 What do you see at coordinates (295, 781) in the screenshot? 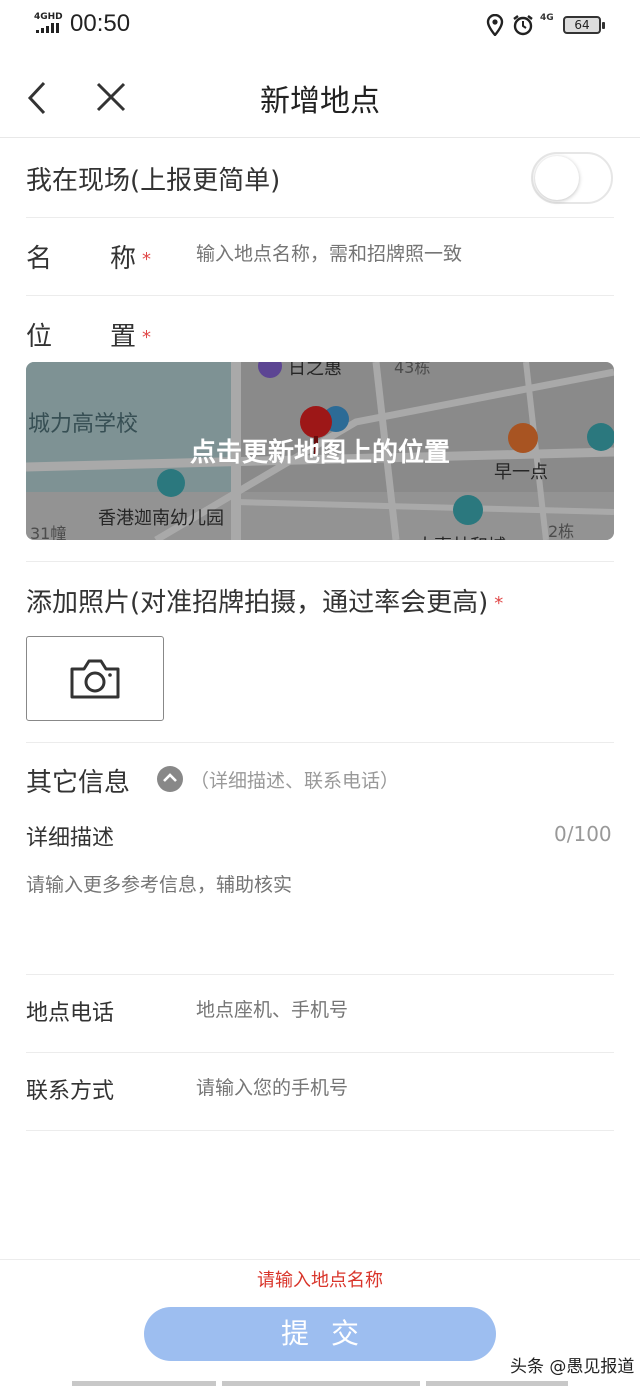
I see `other-info-hint: （详细描述、联系电话）` at bounding box center [295, 781].